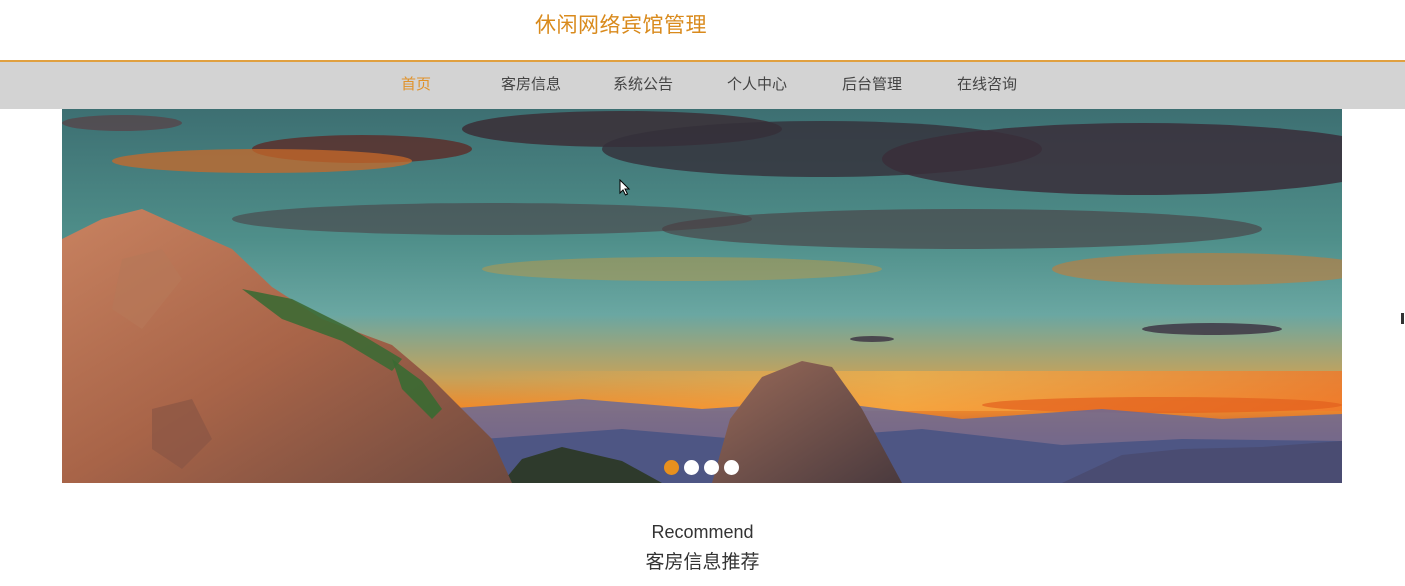 The height and width of the screenshot is (586, 1405). I want to click on nav-item-admin: 后台管理, so click(872, 85).